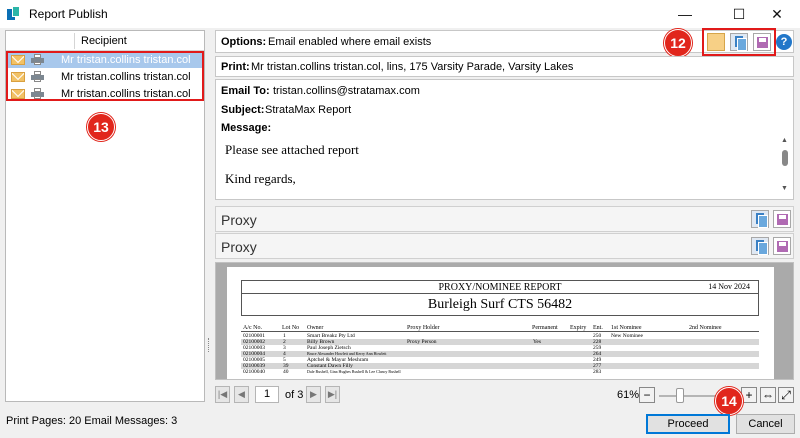 The image size is (800, 438). Describe the element at coordinates (688, 424) in the screenshot. I see `proceed-button: Proceed` at that location.